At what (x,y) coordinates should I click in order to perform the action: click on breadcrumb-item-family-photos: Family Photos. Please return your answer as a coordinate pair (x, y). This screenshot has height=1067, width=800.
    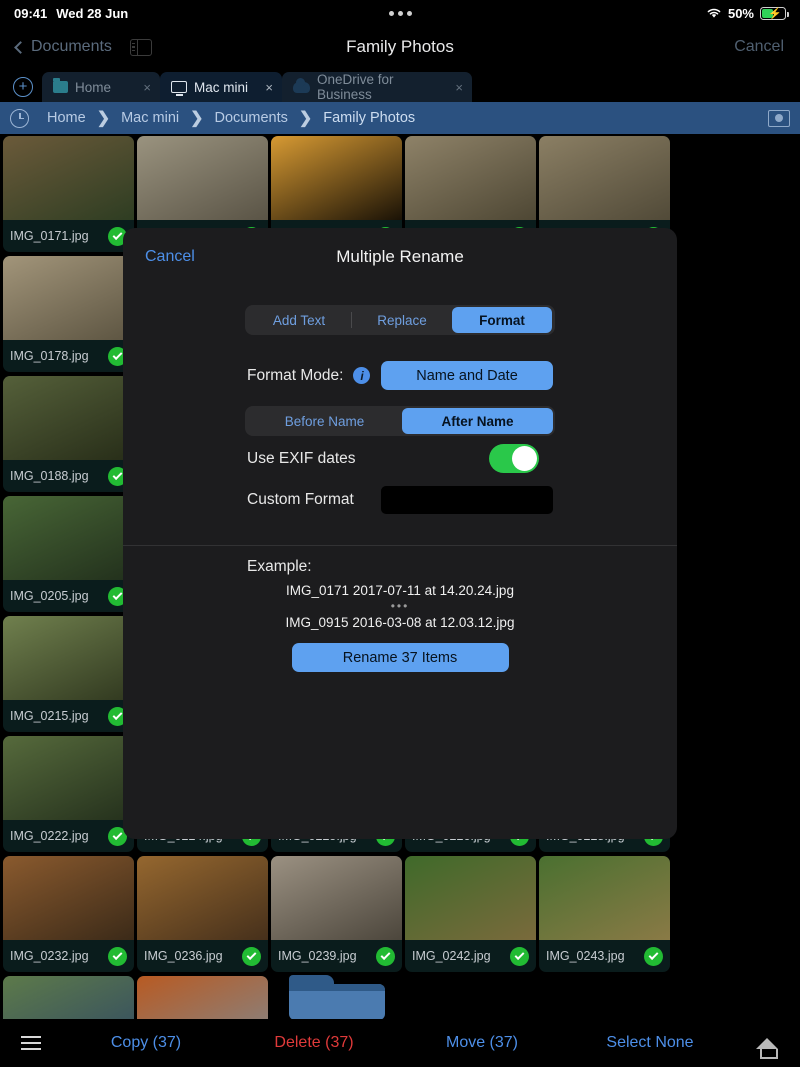
    Looking at the image, I should click on (369, 118).